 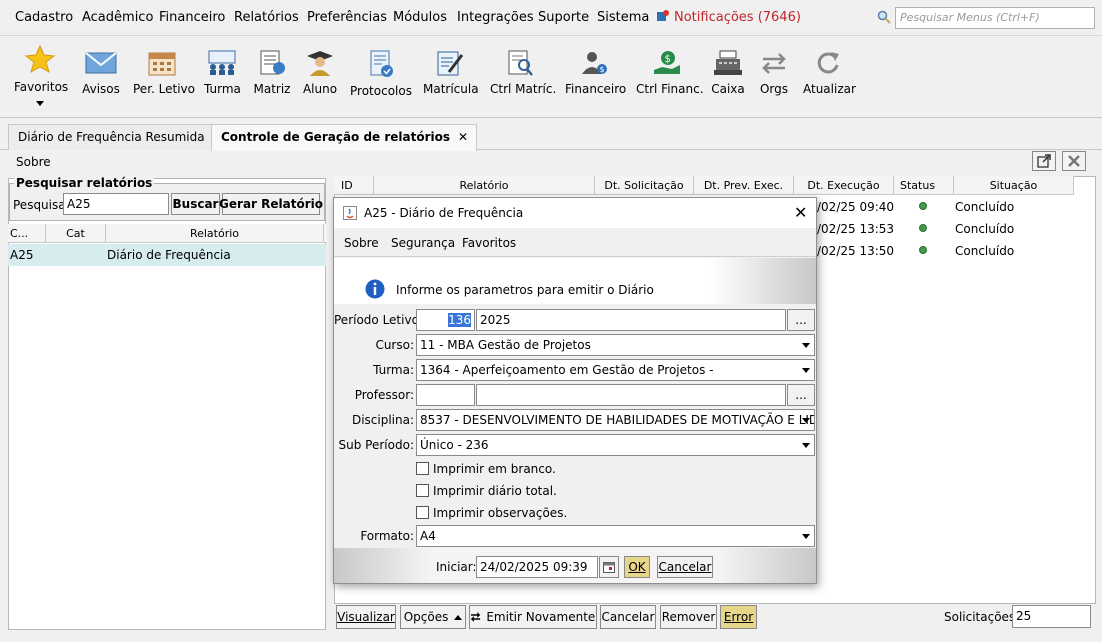 I want to click on matricula-button: Matrícula, so click(x=451, y=73).